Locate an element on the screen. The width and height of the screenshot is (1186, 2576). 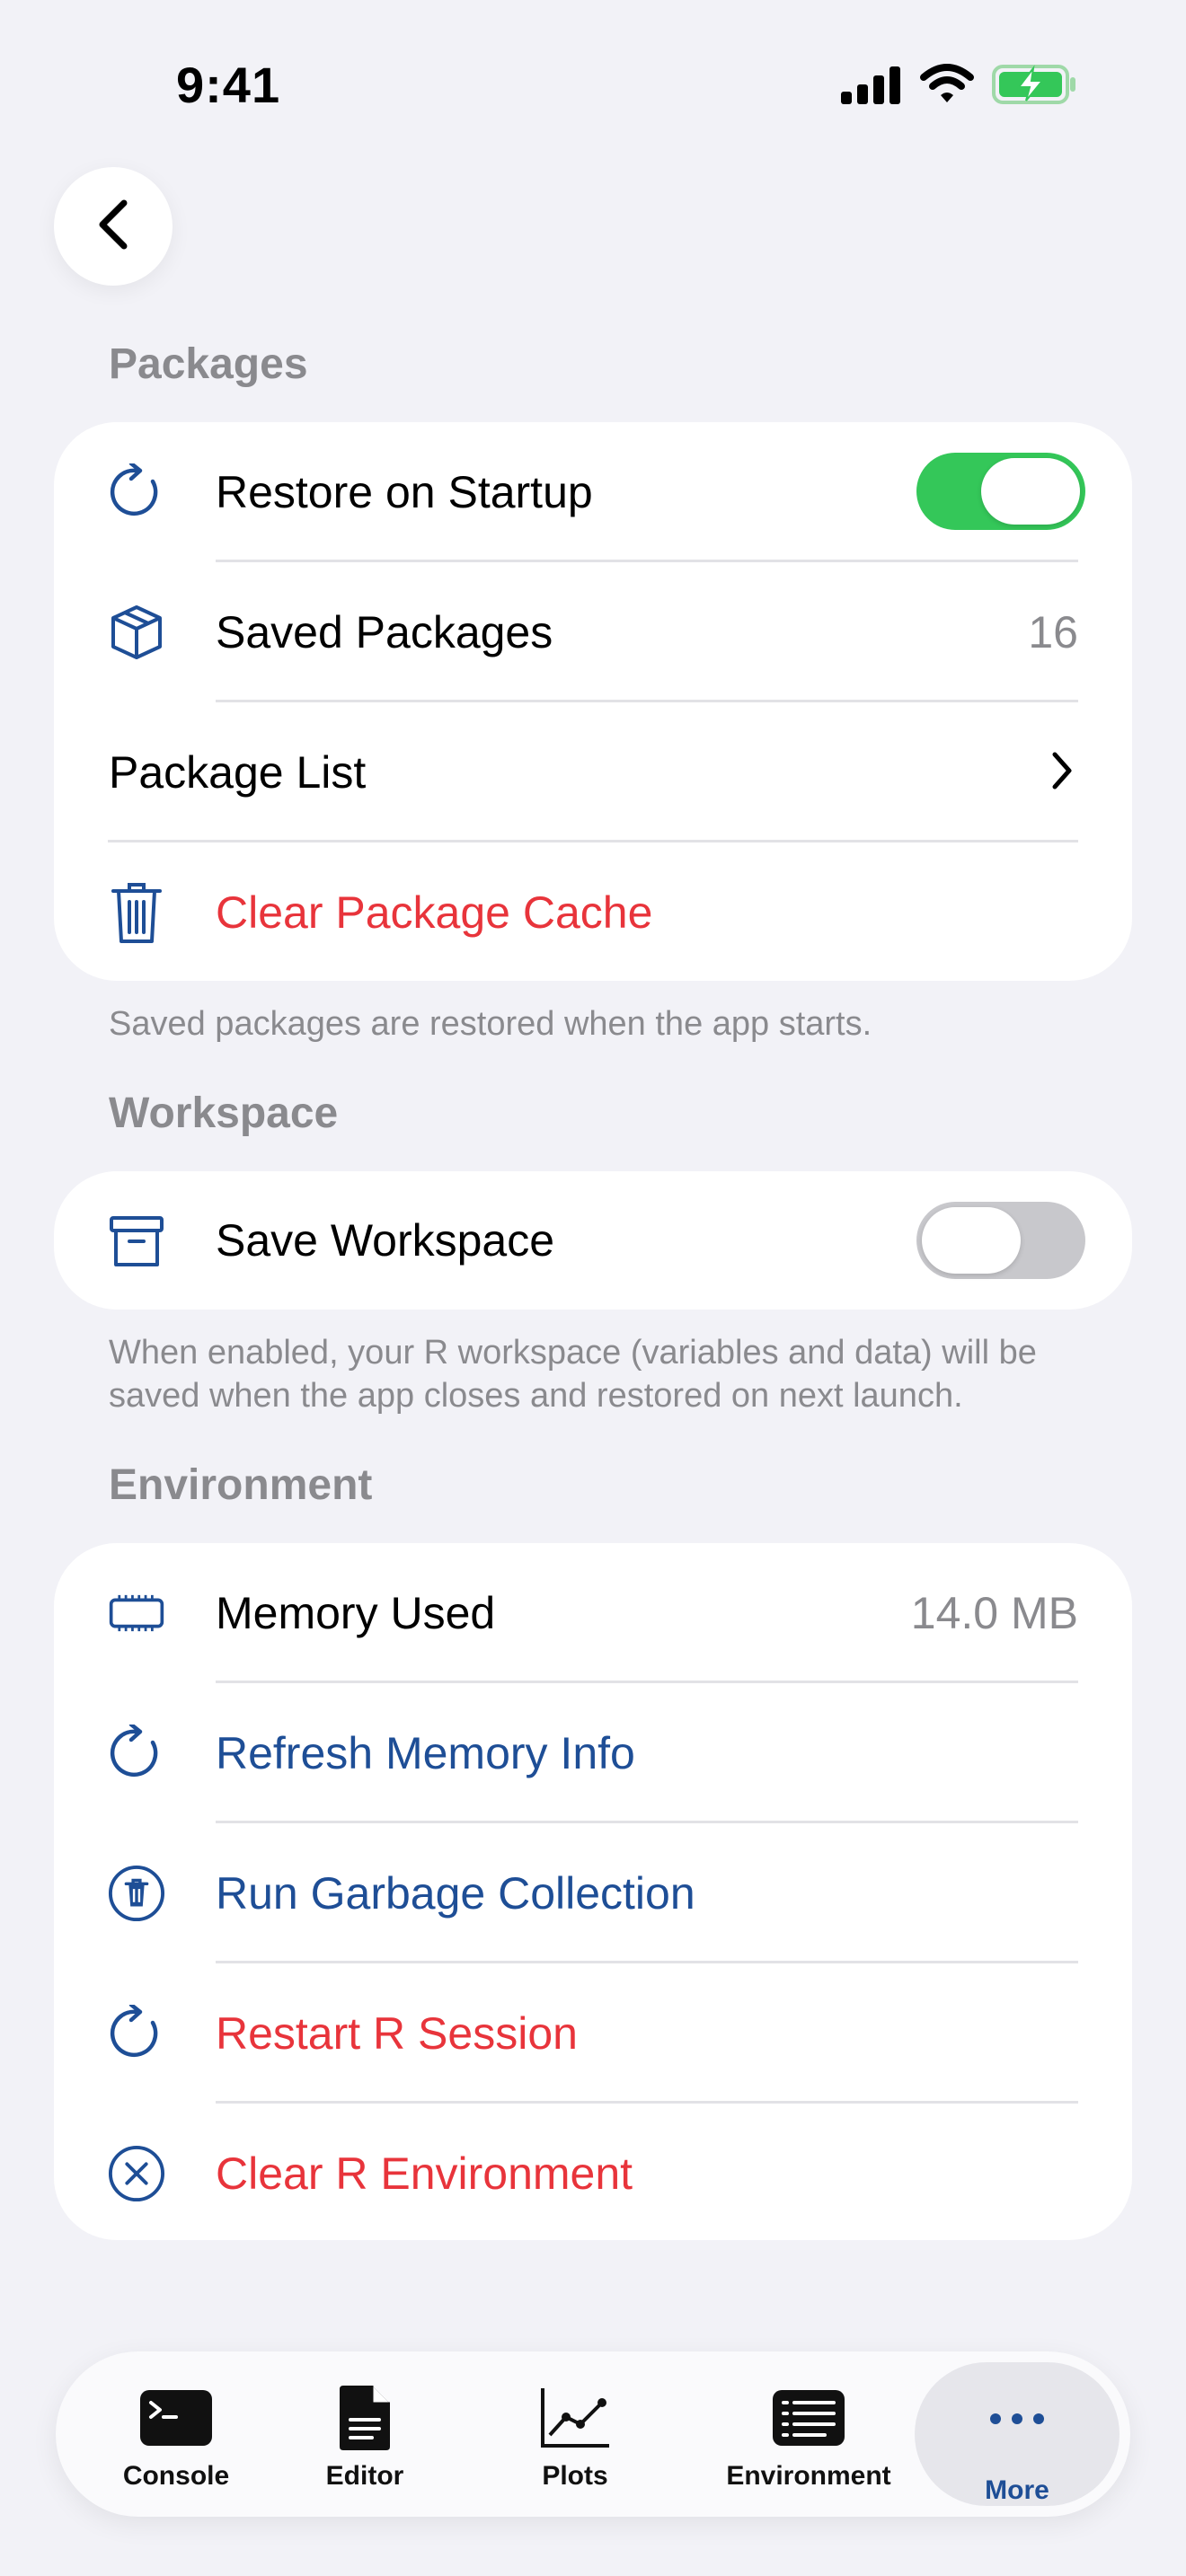
back-button is located at coordinates (113, 226).